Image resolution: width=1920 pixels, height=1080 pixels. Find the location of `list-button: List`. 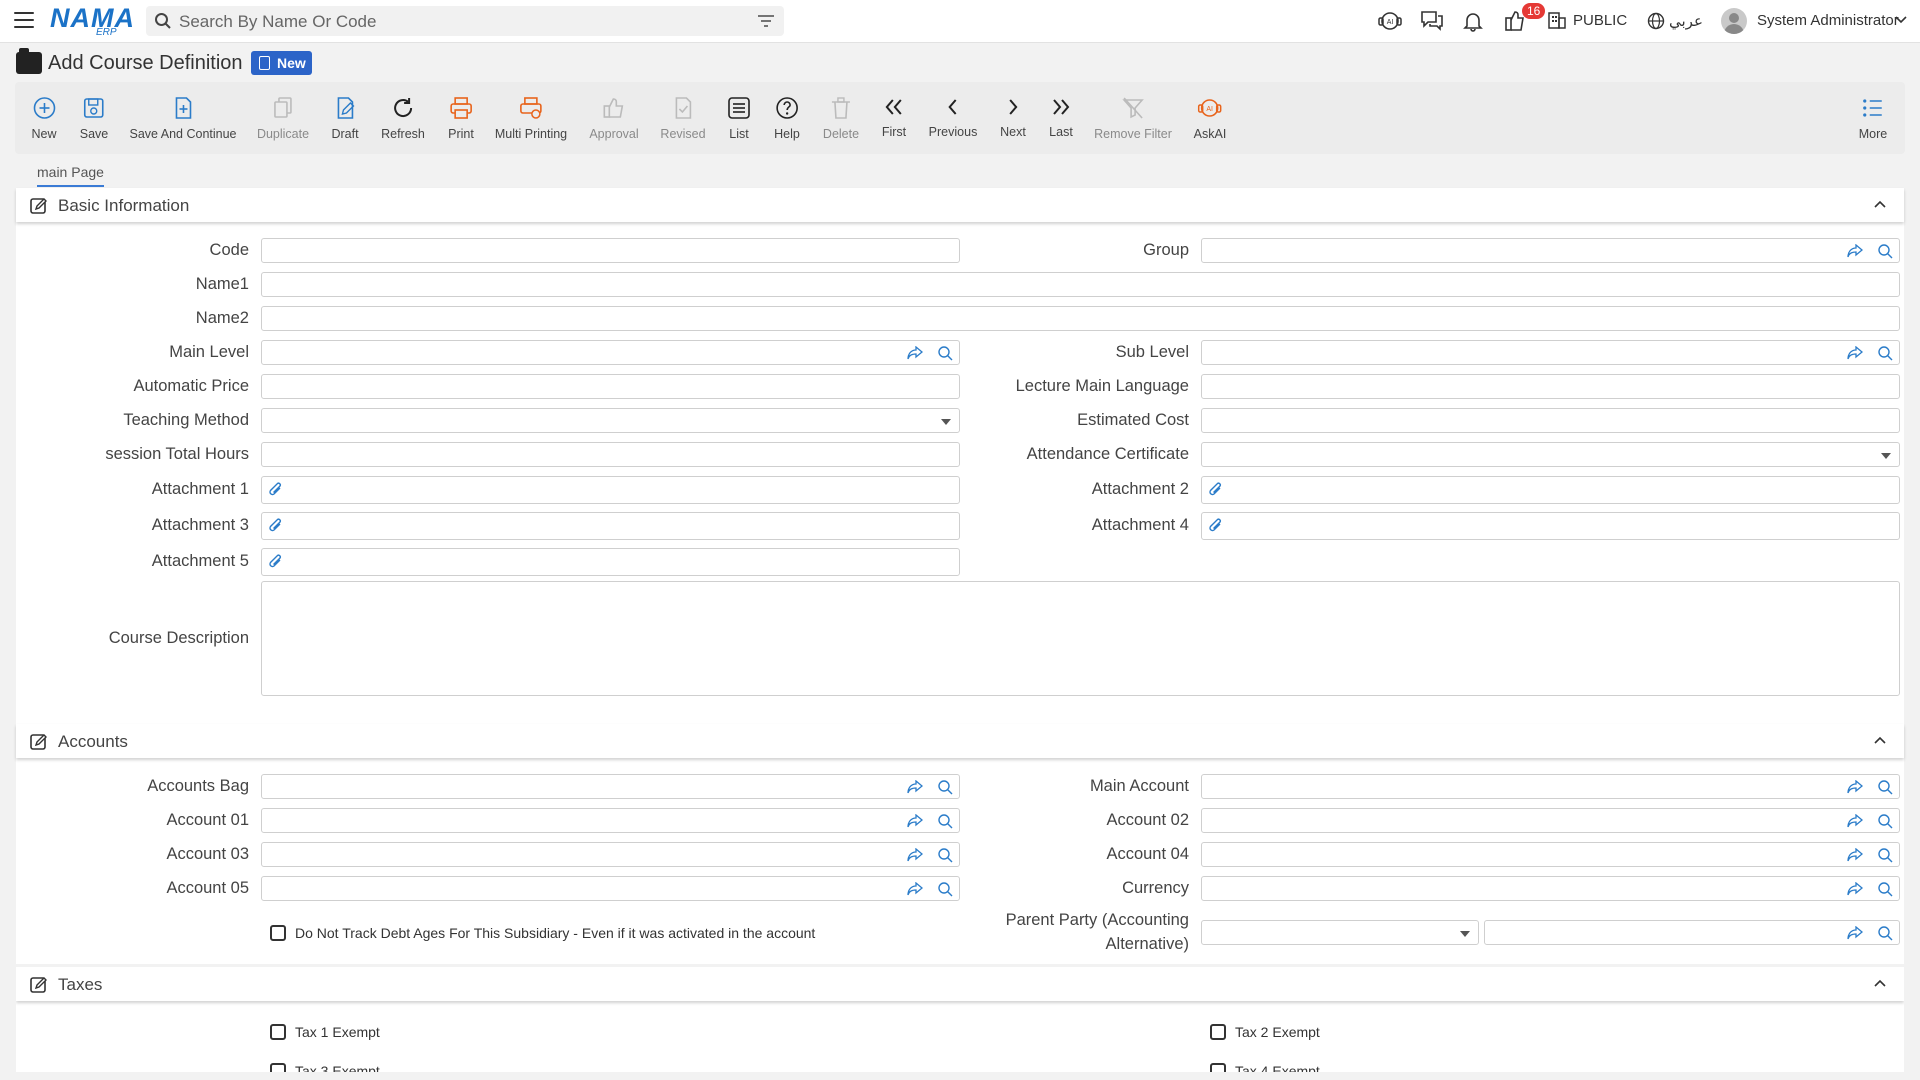

list-button: List is located at coordinates (739, 119).